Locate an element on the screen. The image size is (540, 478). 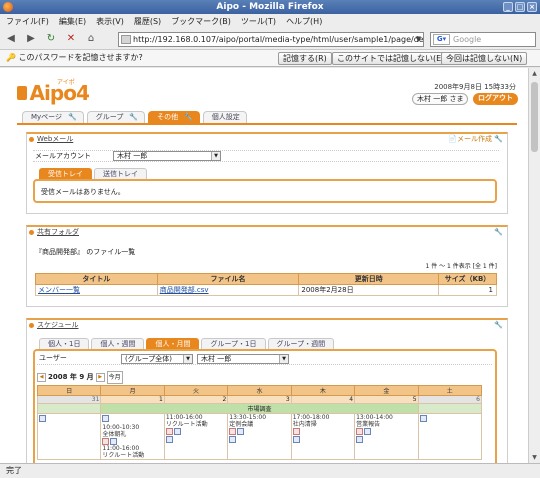
mail-list: 受信メールはありません。 is located at coordinates (265, 191).